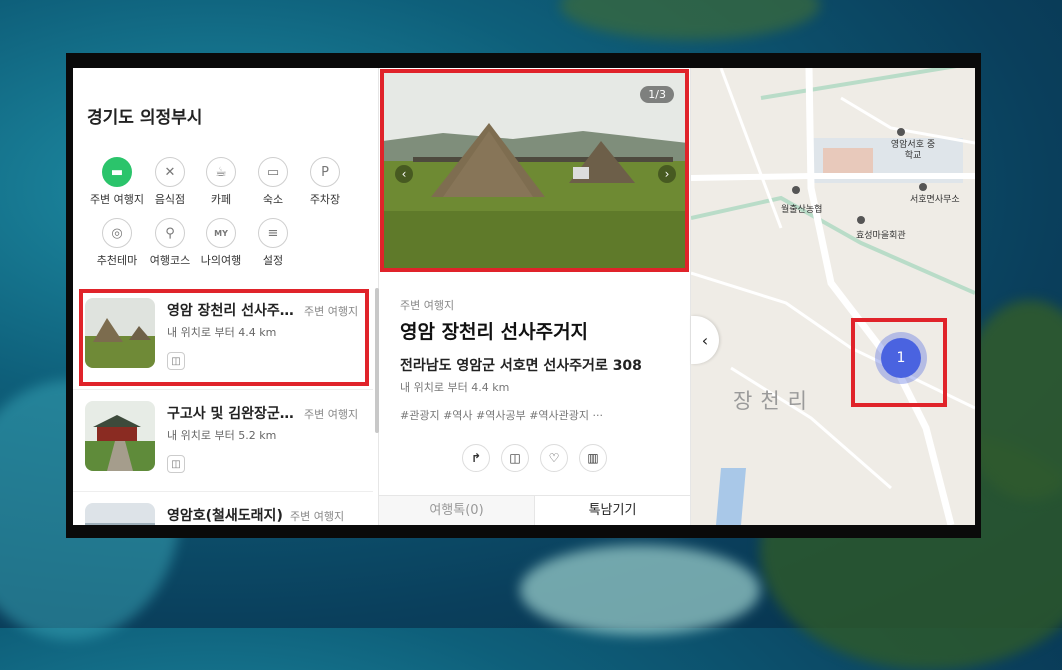 The image size is (1062, 670). Describe the element at coordinates (232, 414) in the screenshot. I see `item-title: 구고사 및 김완장군 유적` at that location.